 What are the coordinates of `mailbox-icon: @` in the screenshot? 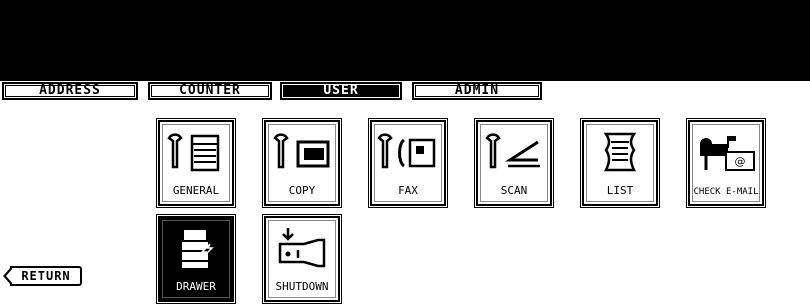 It's located at (727, 153).